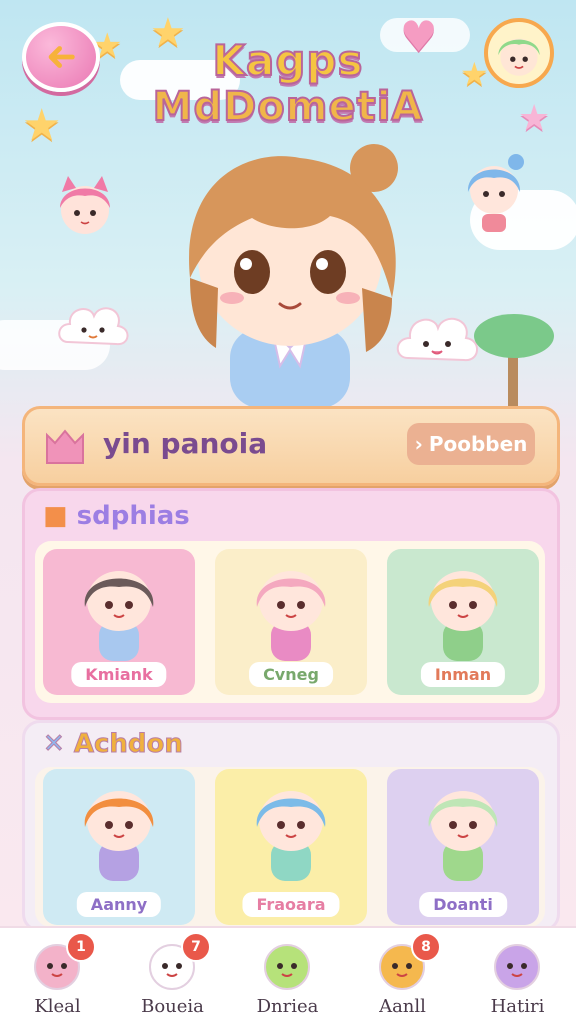  What do you see at coordinates (287, 60) in the screenshot?
I see `game-title-line1: Kagps` at bounding box center [287, 60].